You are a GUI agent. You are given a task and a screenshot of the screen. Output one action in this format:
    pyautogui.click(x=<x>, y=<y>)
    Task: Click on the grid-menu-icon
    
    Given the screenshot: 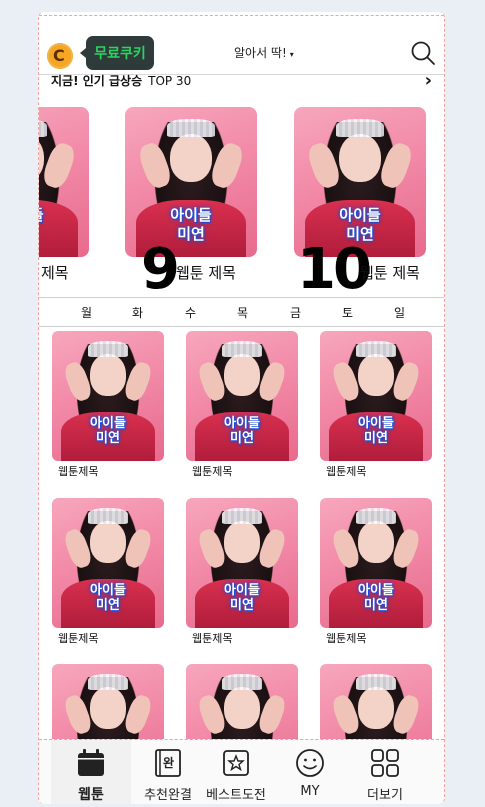 What is the action you would take?
    pyautogui.click(x=385, y=763)
    